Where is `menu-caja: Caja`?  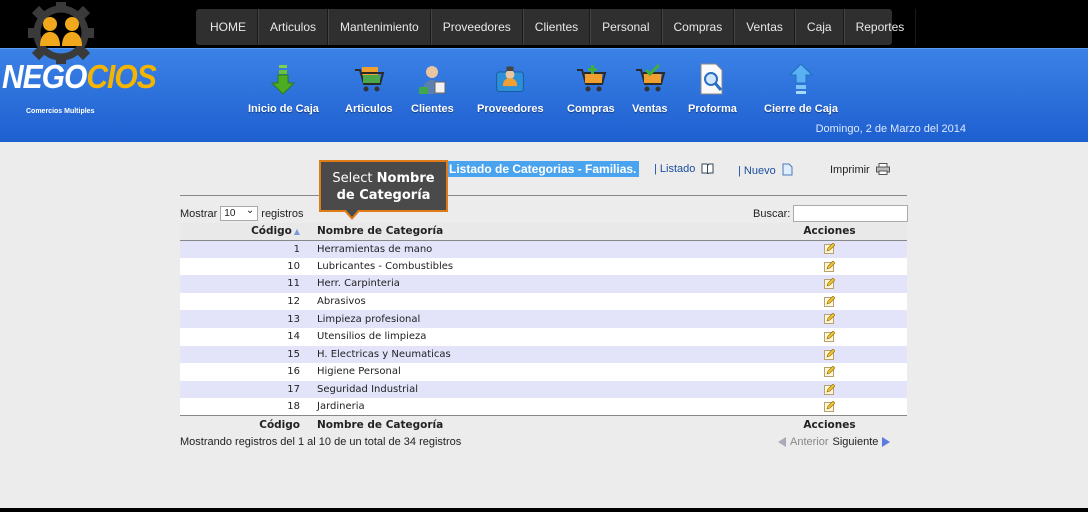 menu-caja: Caja is located at coordinates (819, 27).